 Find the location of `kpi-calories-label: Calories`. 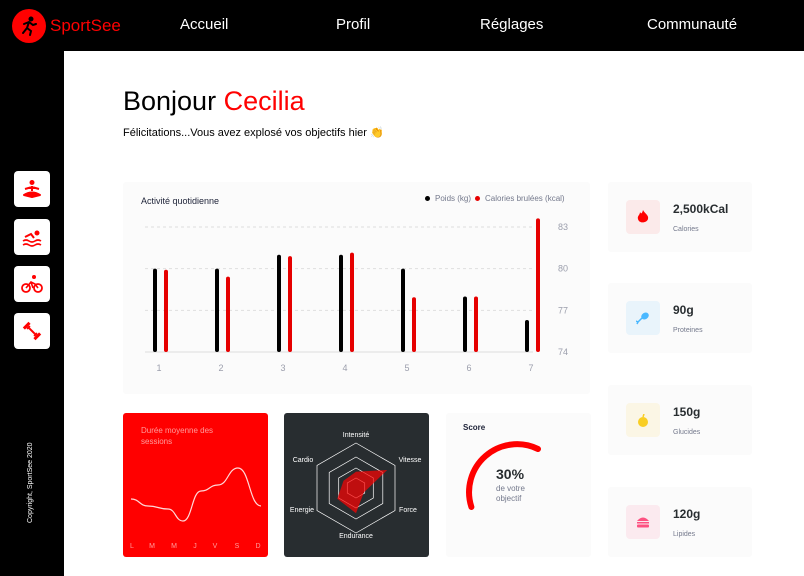

kpi-calories-label: Calories is located at coordinates (686, 229).